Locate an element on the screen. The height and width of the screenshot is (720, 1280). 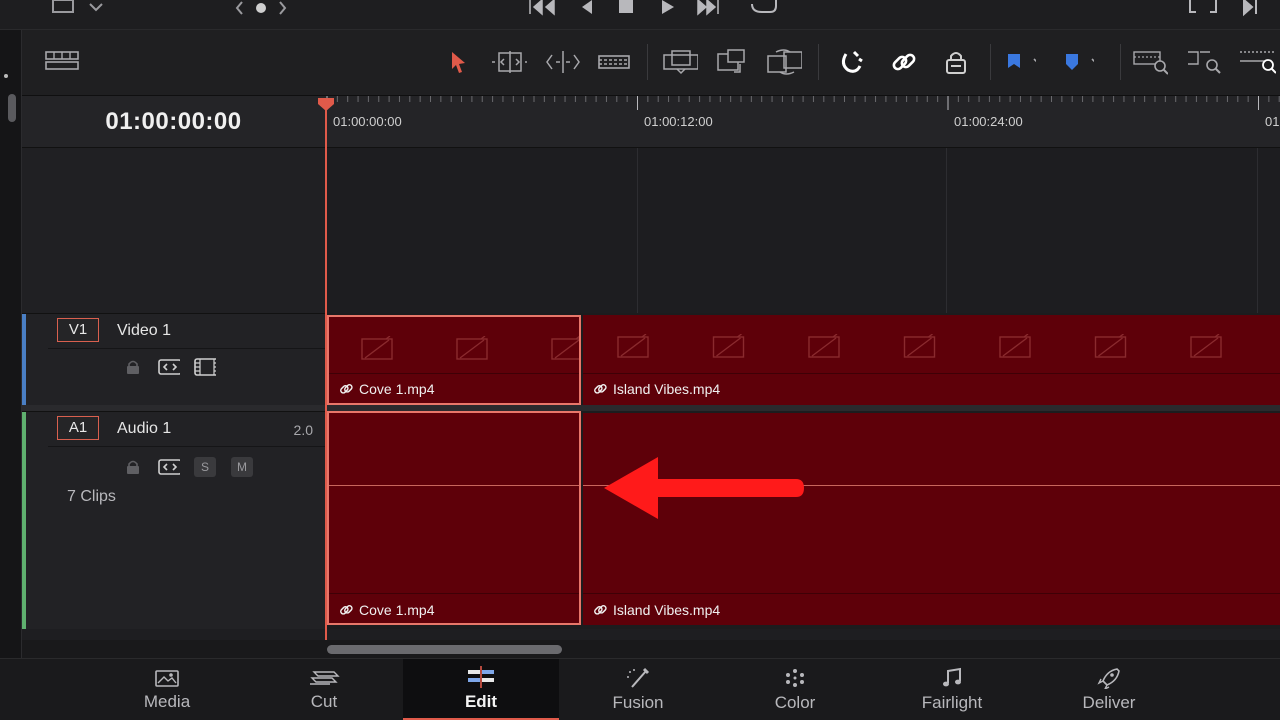
playhead-handle-icon is located at coordinates (326, 104).